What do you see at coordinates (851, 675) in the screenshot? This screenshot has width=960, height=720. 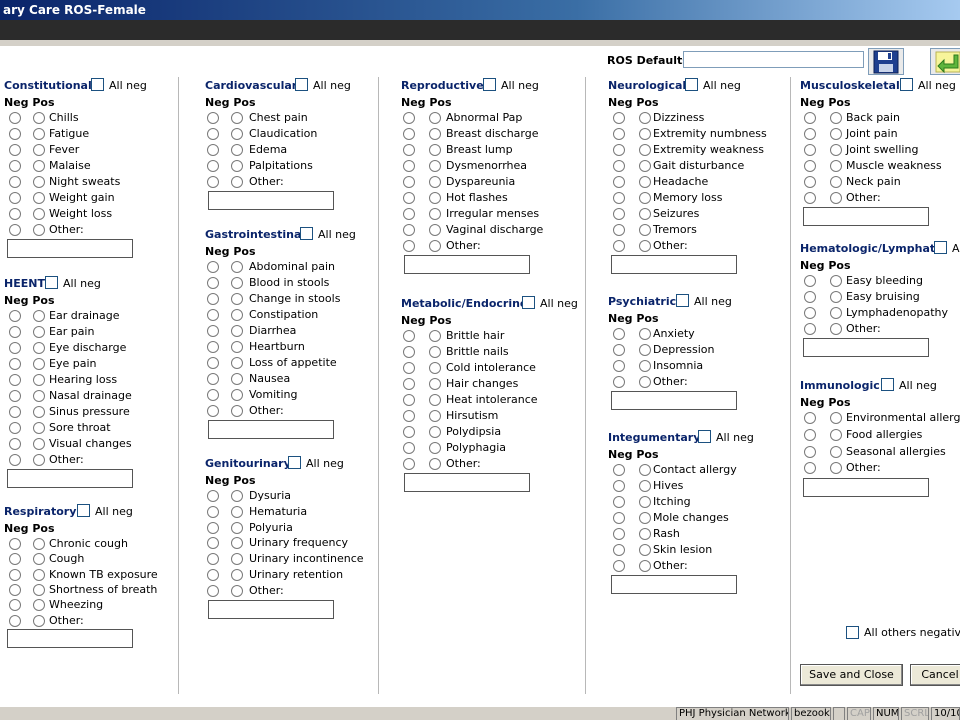 I see `save-and-close-button: Save and Close` at bounding box center [851, 675].